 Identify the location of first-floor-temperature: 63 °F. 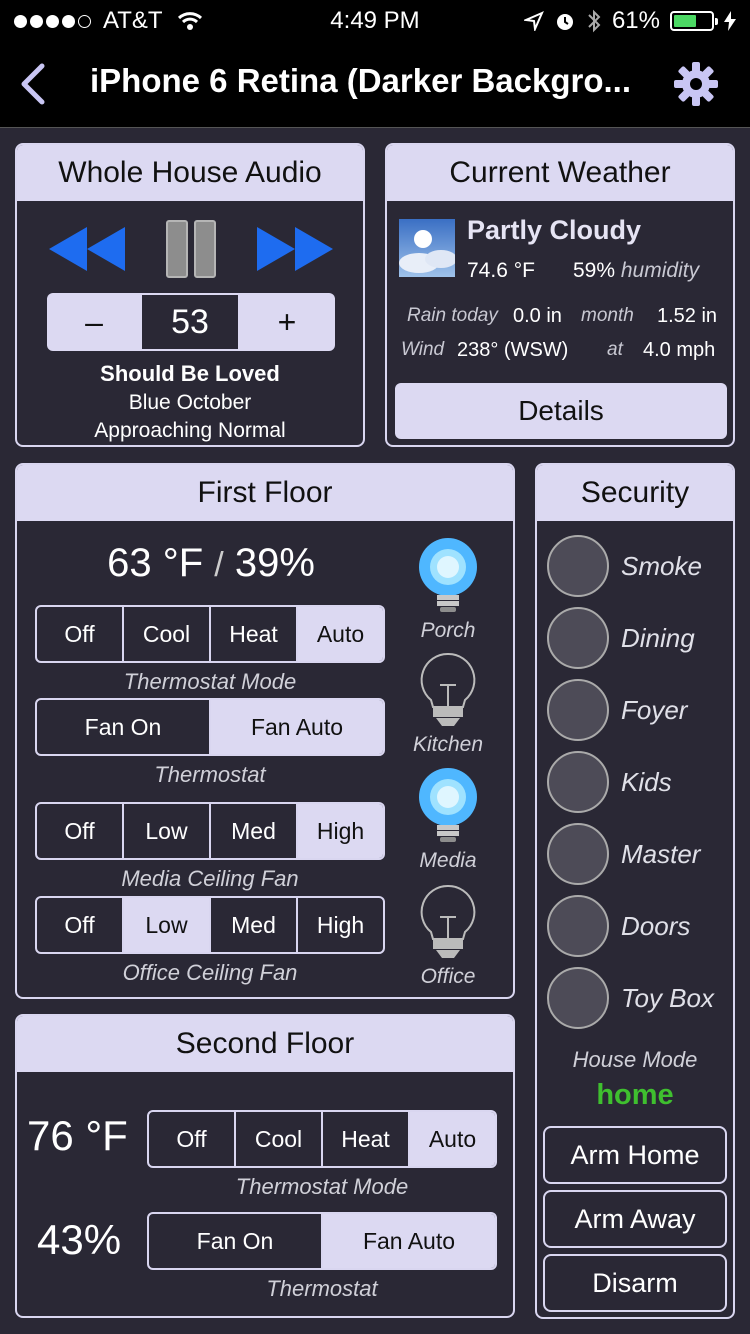
(155, 563).